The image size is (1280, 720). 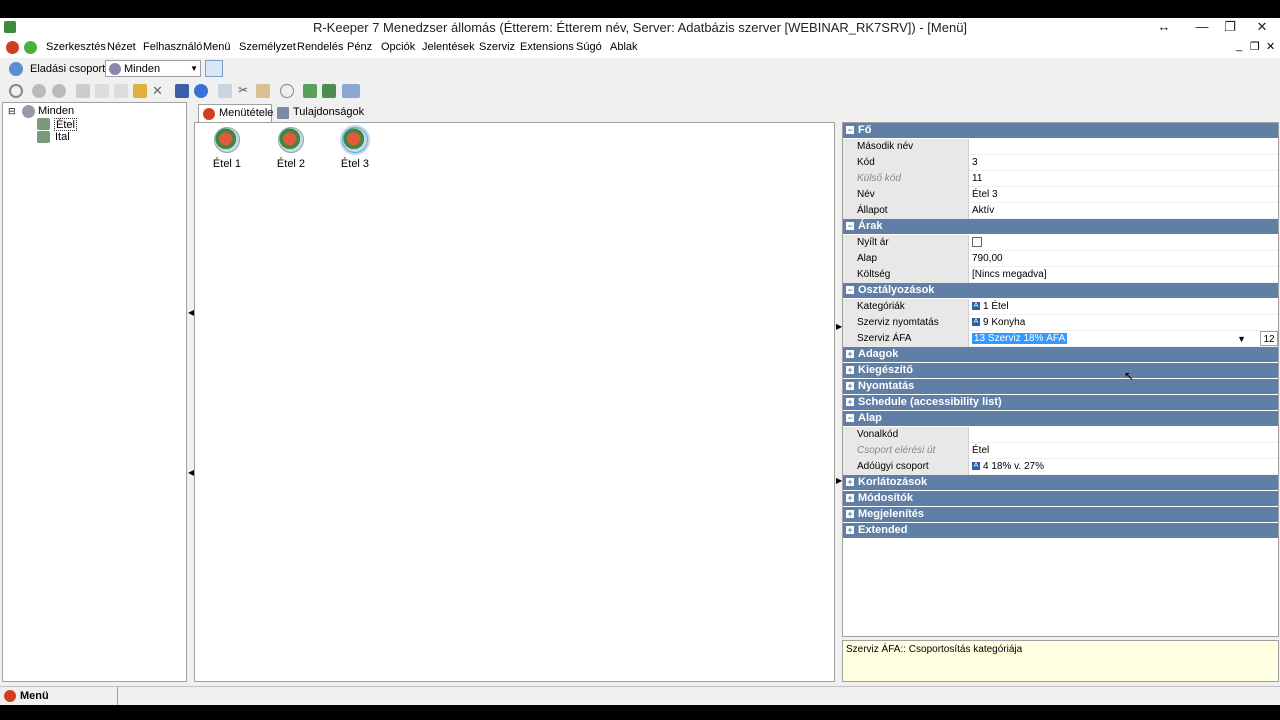 What do you see at coordinates (1060, 403) in the screenshot?
I see `category-schedule: + Schedule (accessibility list)` at bounding box center [1060, 403].